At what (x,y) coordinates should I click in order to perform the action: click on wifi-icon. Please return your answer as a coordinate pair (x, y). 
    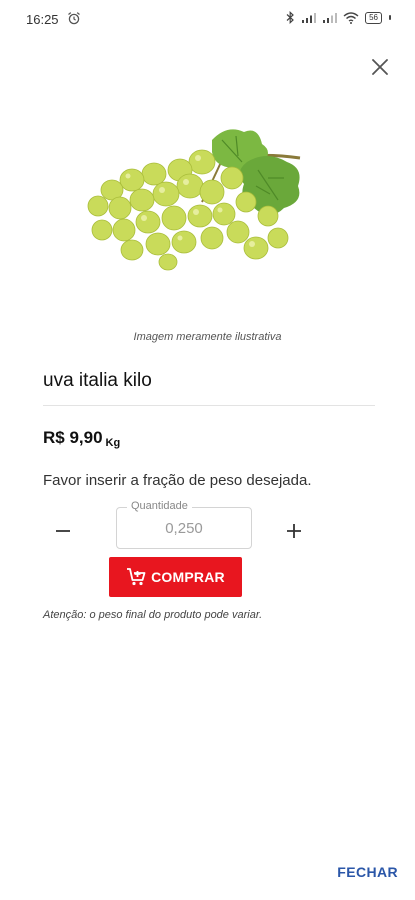
    Looking at the image, I should click on (351, 17).